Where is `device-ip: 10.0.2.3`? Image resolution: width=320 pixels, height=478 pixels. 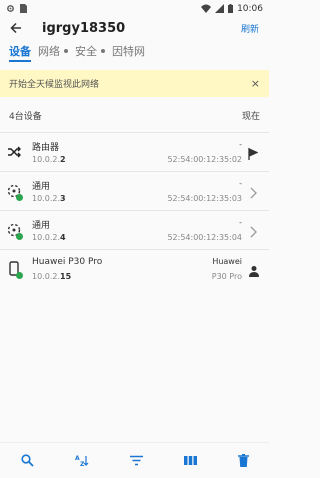
device-ip: 10.0.2.3 is located at coordinates (49, 198).